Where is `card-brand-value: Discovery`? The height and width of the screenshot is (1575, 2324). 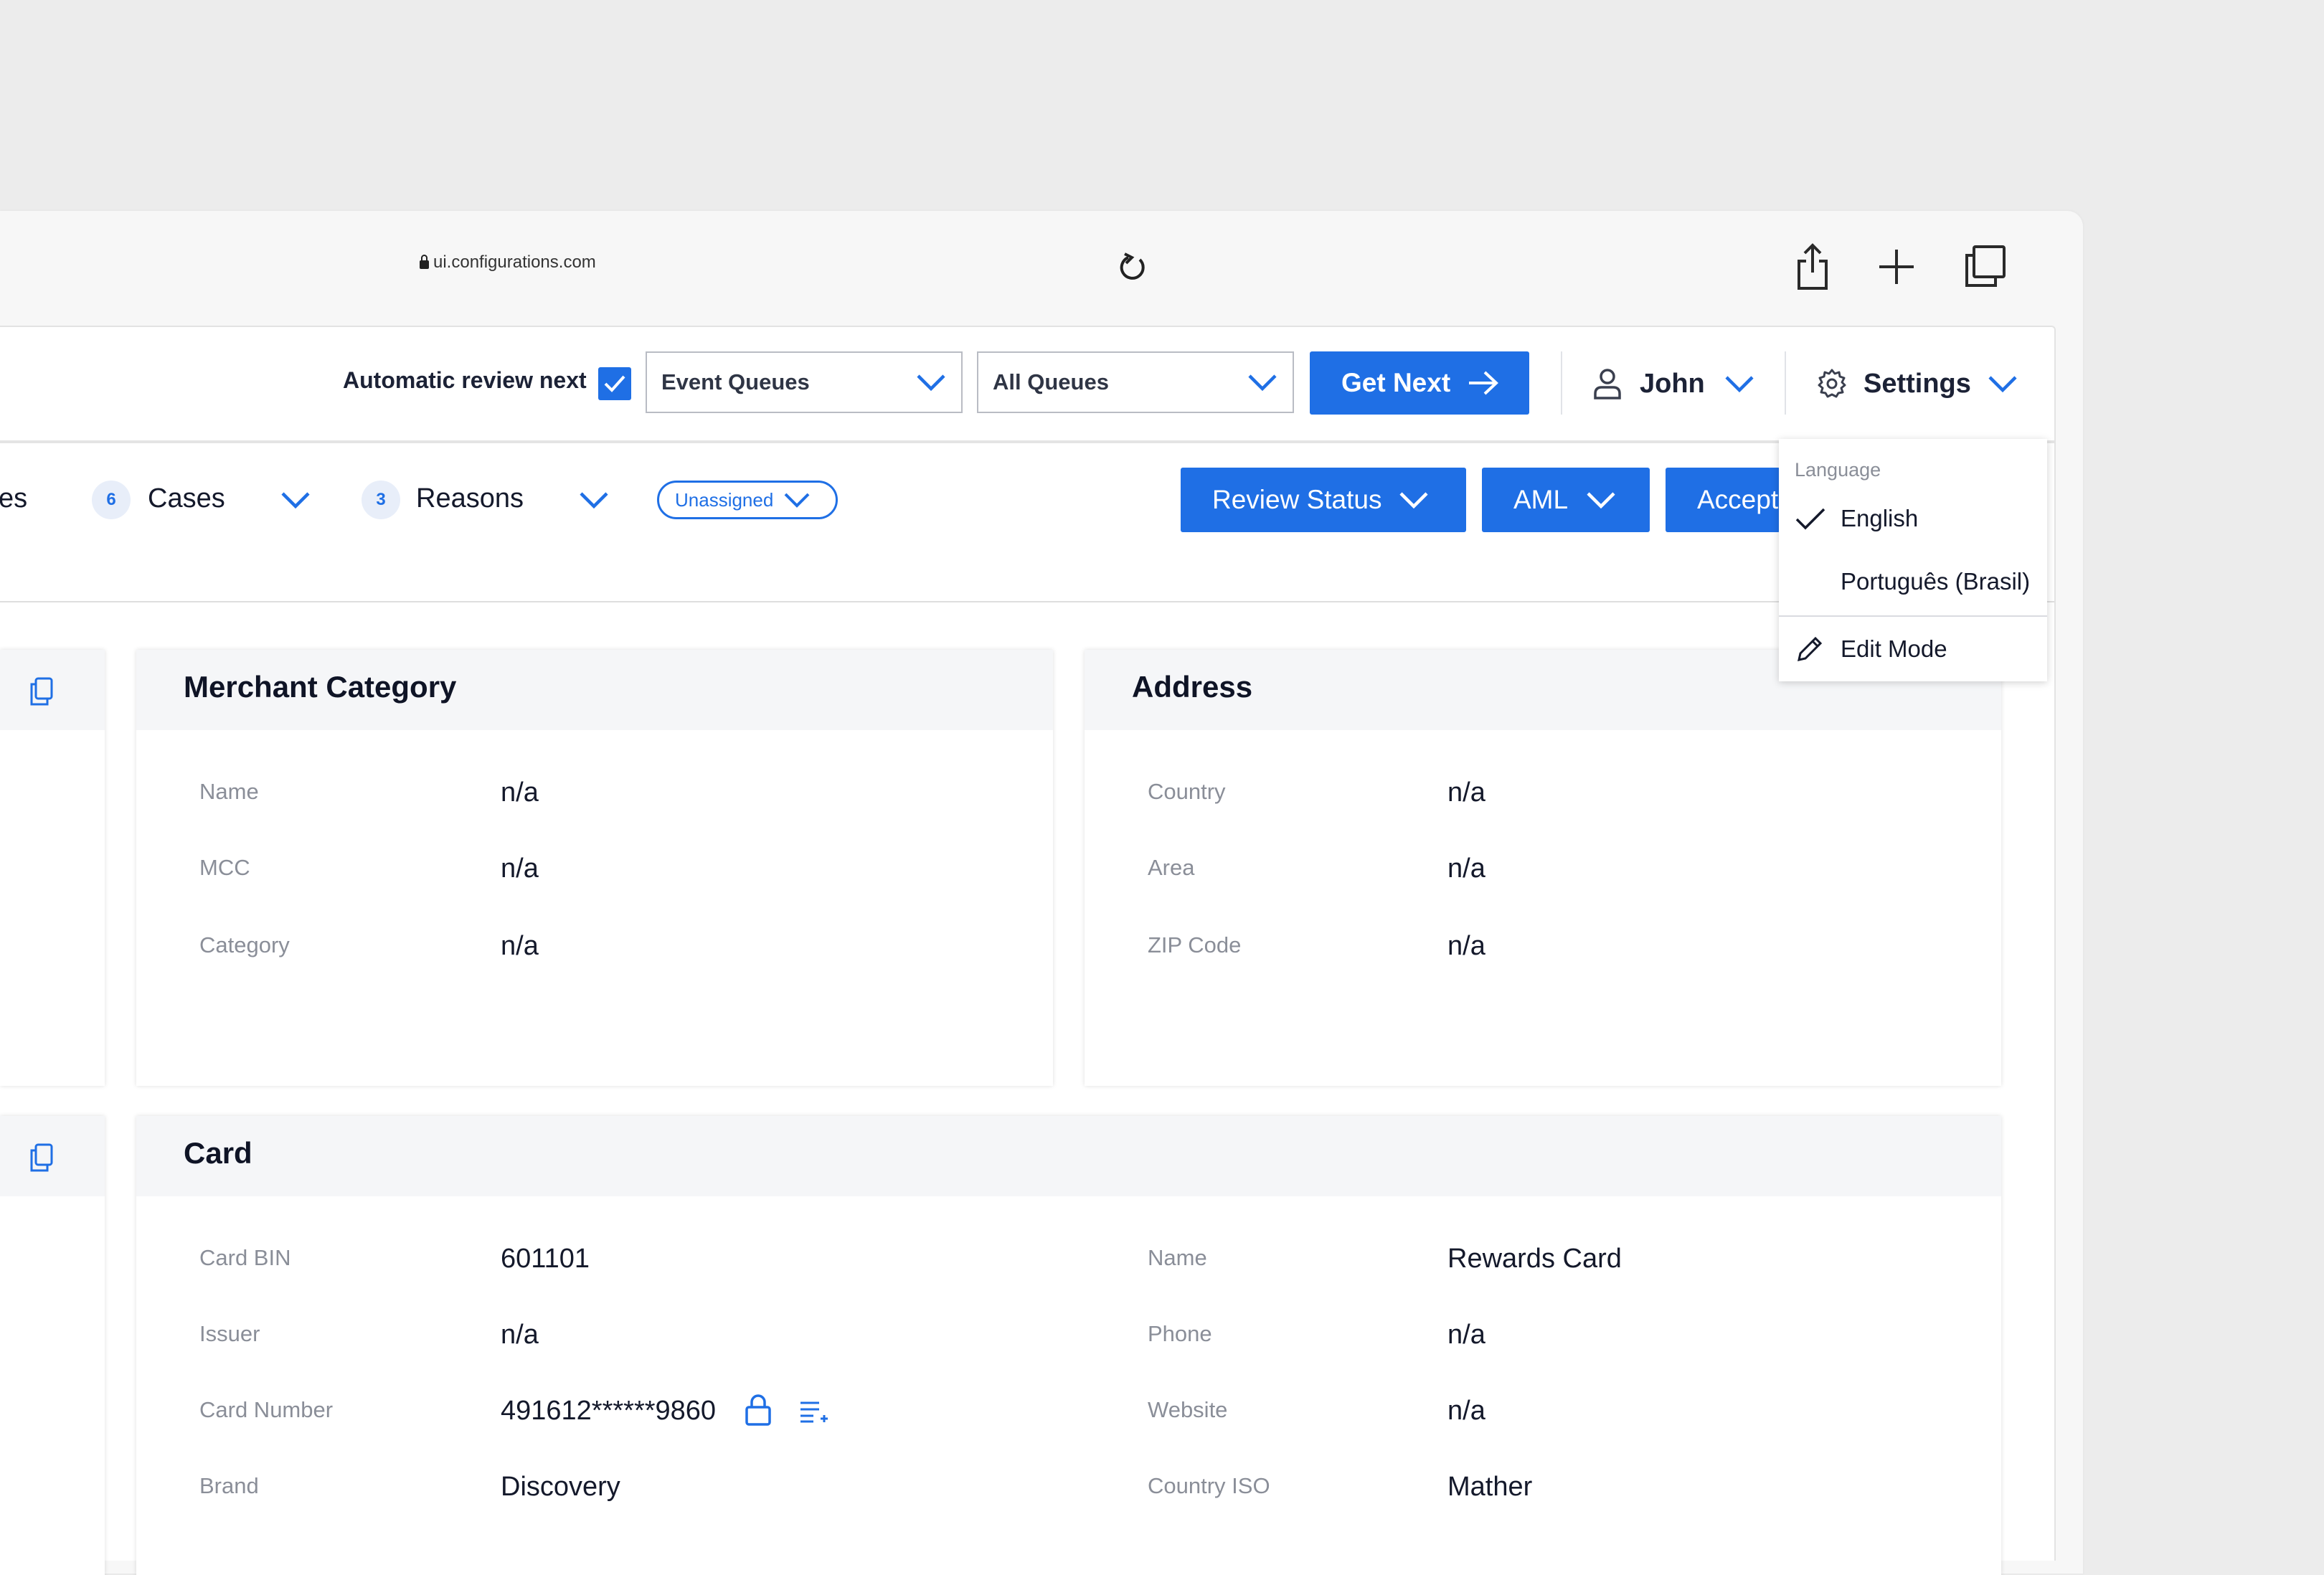
card-brand-value: Discovery is located at coordinates (560, 1487).